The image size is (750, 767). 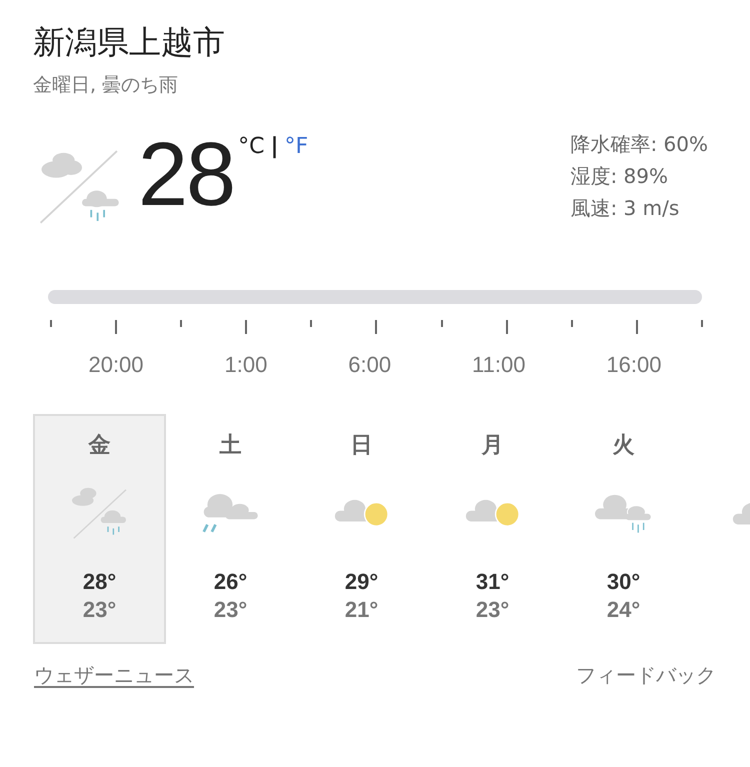 What do you see at coordinates (639, 144) in the screenshot?
I see `weather-detail: 降水確率: 60%` at bounding box center [639, 144].